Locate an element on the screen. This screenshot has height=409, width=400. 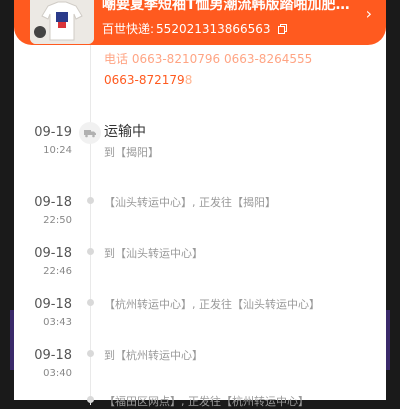
event-location: 【杭州转运中心】, 正发往【汕头转运中心】 is located at coordinates (212, 304).